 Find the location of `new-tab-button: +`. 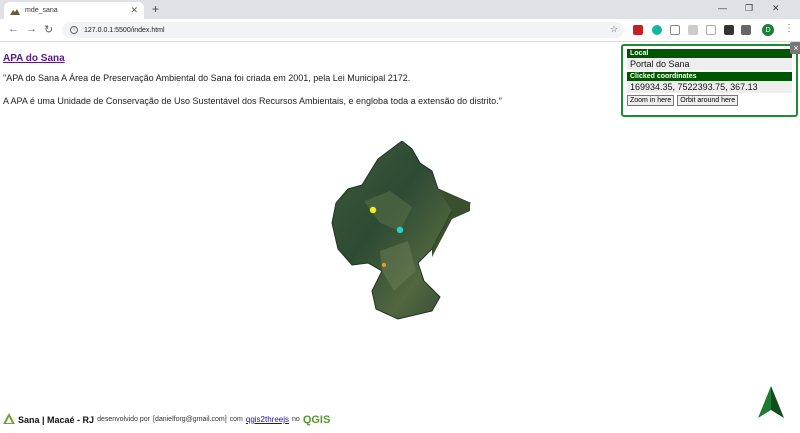

new-tab-button: + is located at coordinates (155, 9).